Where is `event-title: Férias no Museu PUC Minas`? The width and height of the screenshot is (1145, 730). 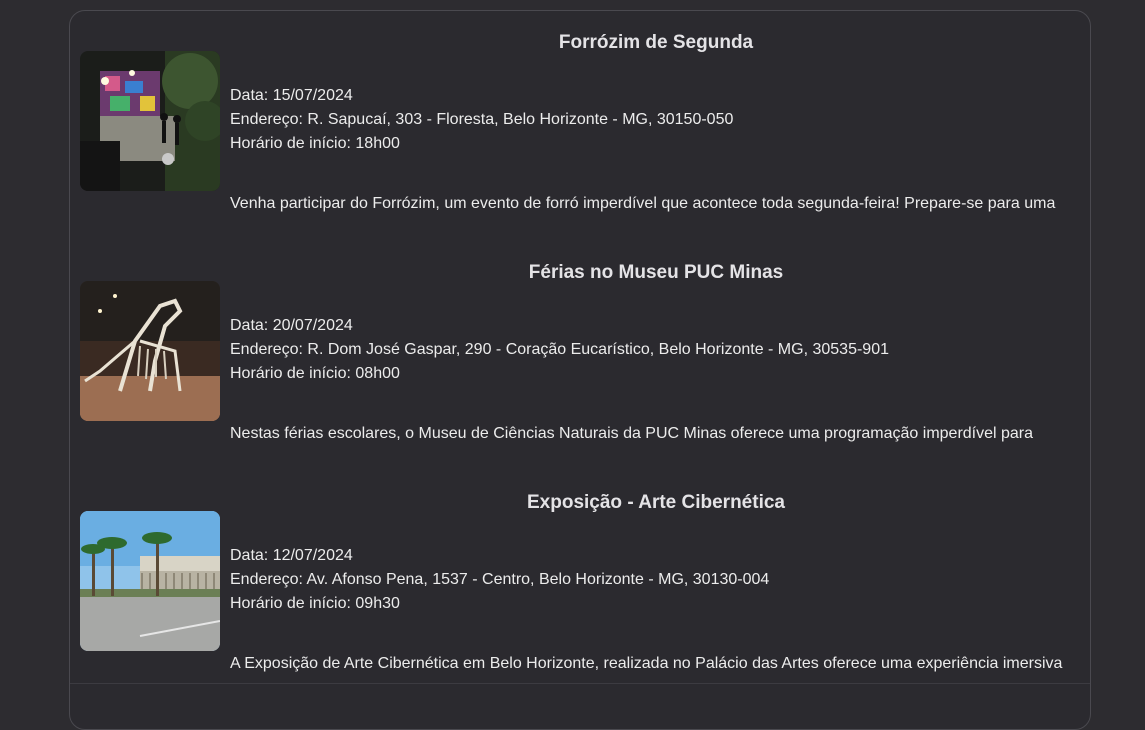 event-title: Férias no Museu PUC Minas is located at coordinates (656, 272).